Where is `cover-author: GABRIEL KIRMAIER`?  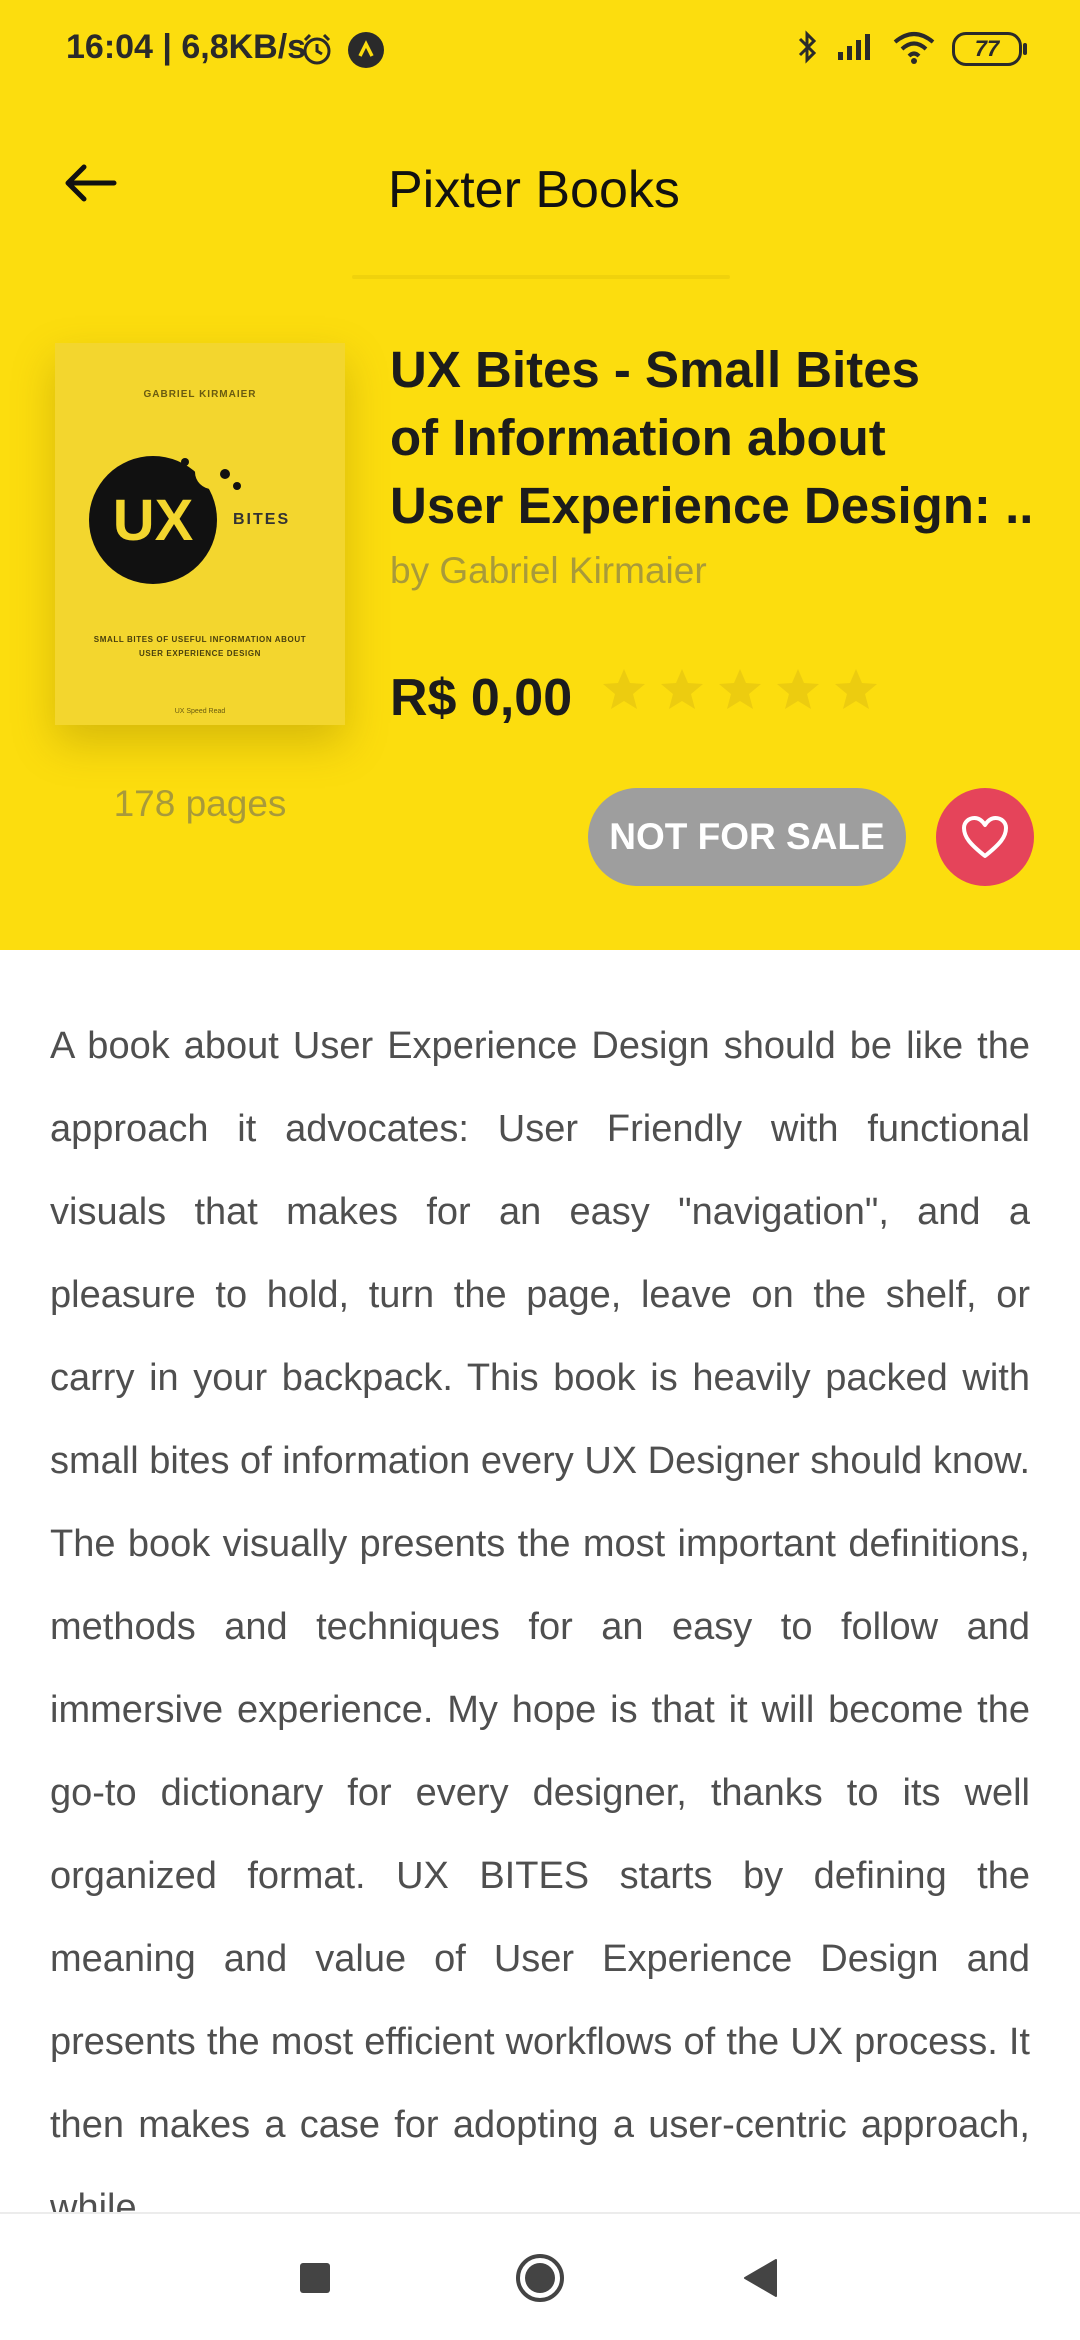 cover-author: GABRIEL KIRMAIER is located at coordinates (200, 394).